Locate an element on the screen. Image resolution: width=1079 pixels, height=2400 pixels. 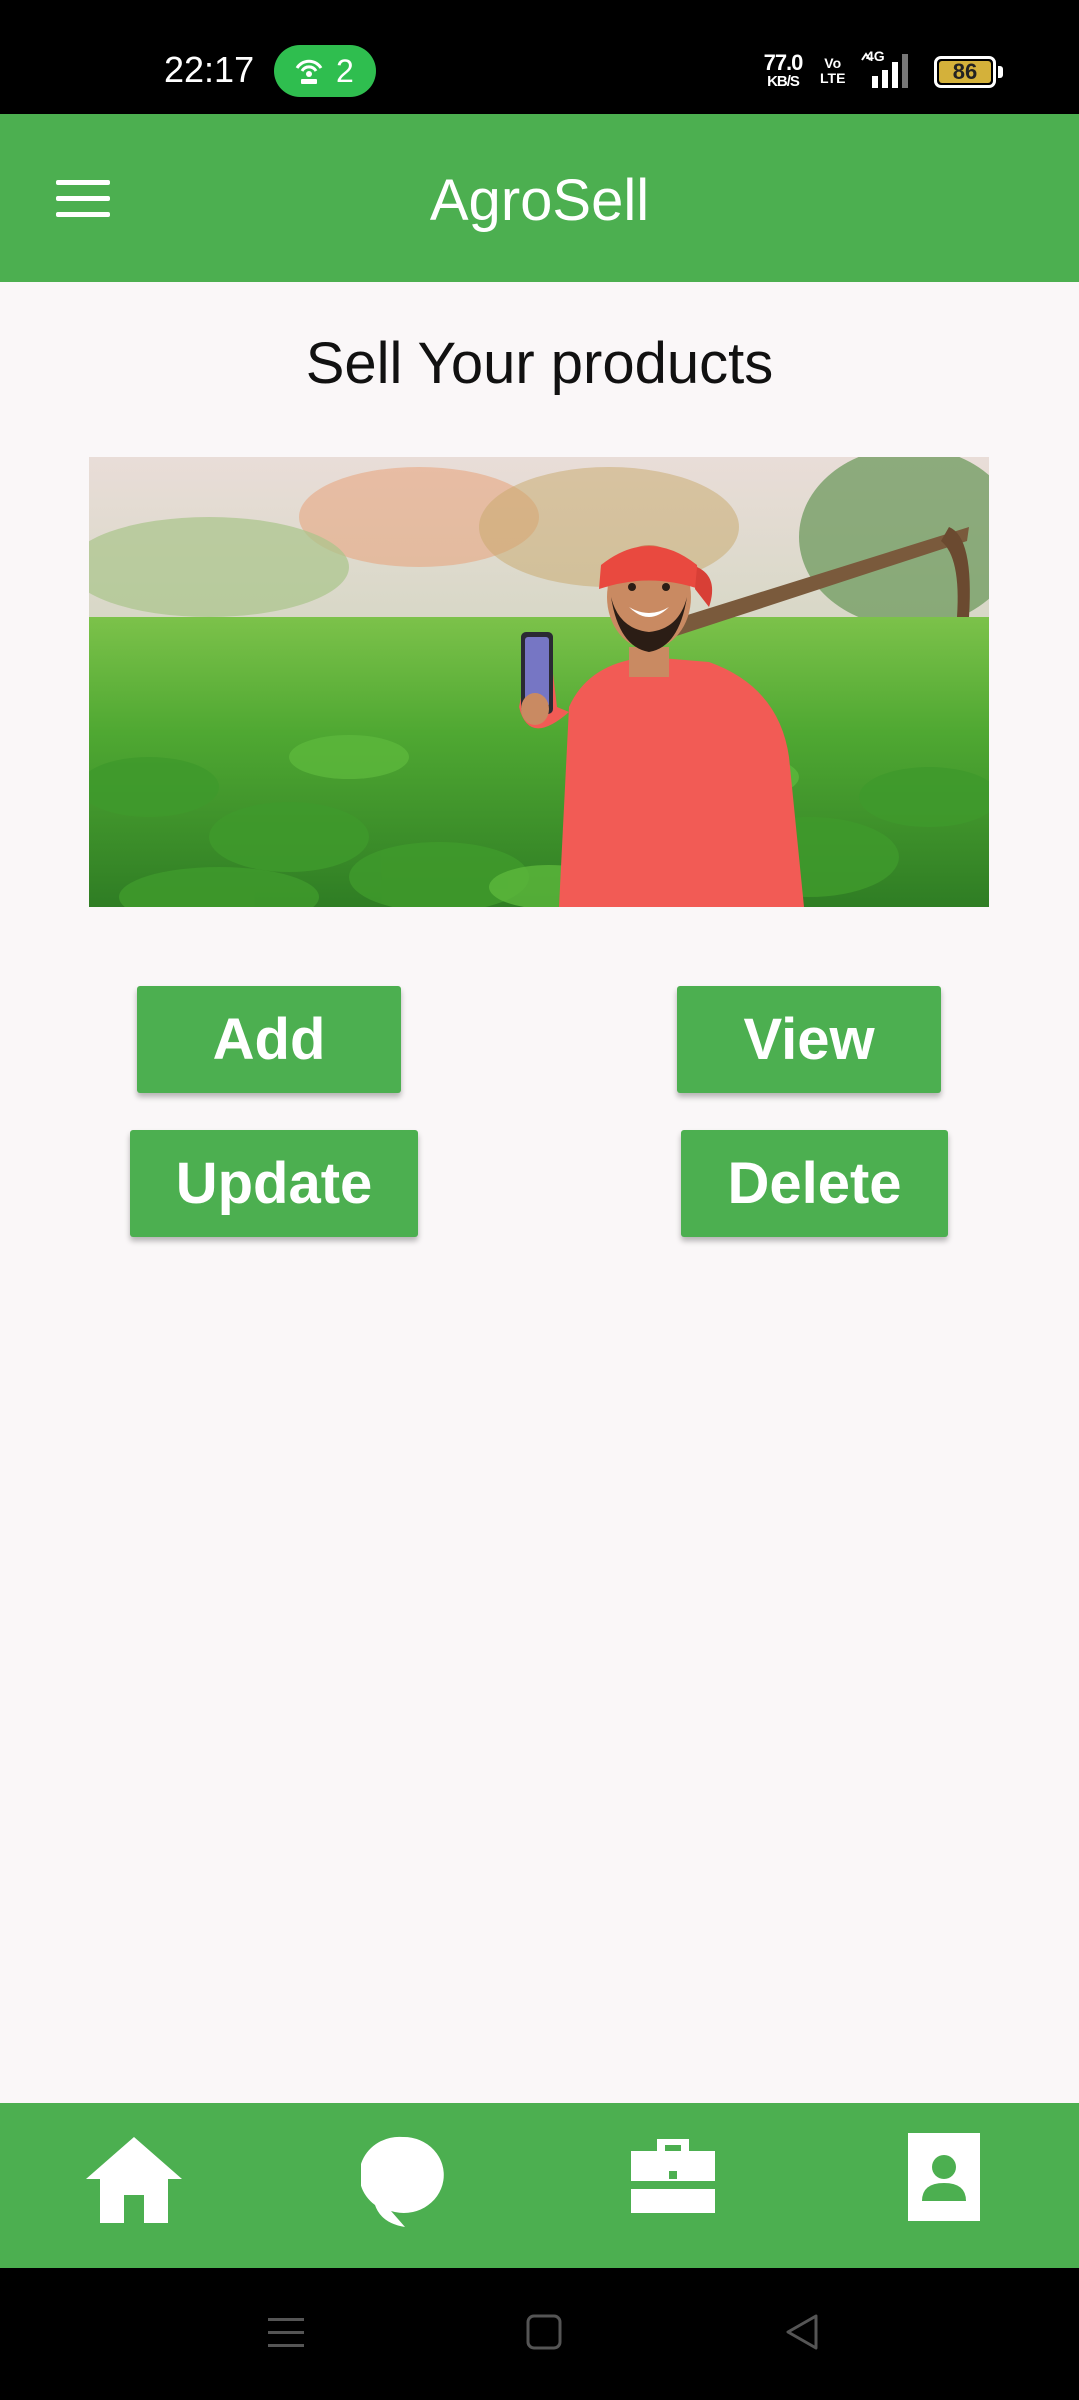
network-speed: 77.0 KB/S is located at coordinates (783, 71).